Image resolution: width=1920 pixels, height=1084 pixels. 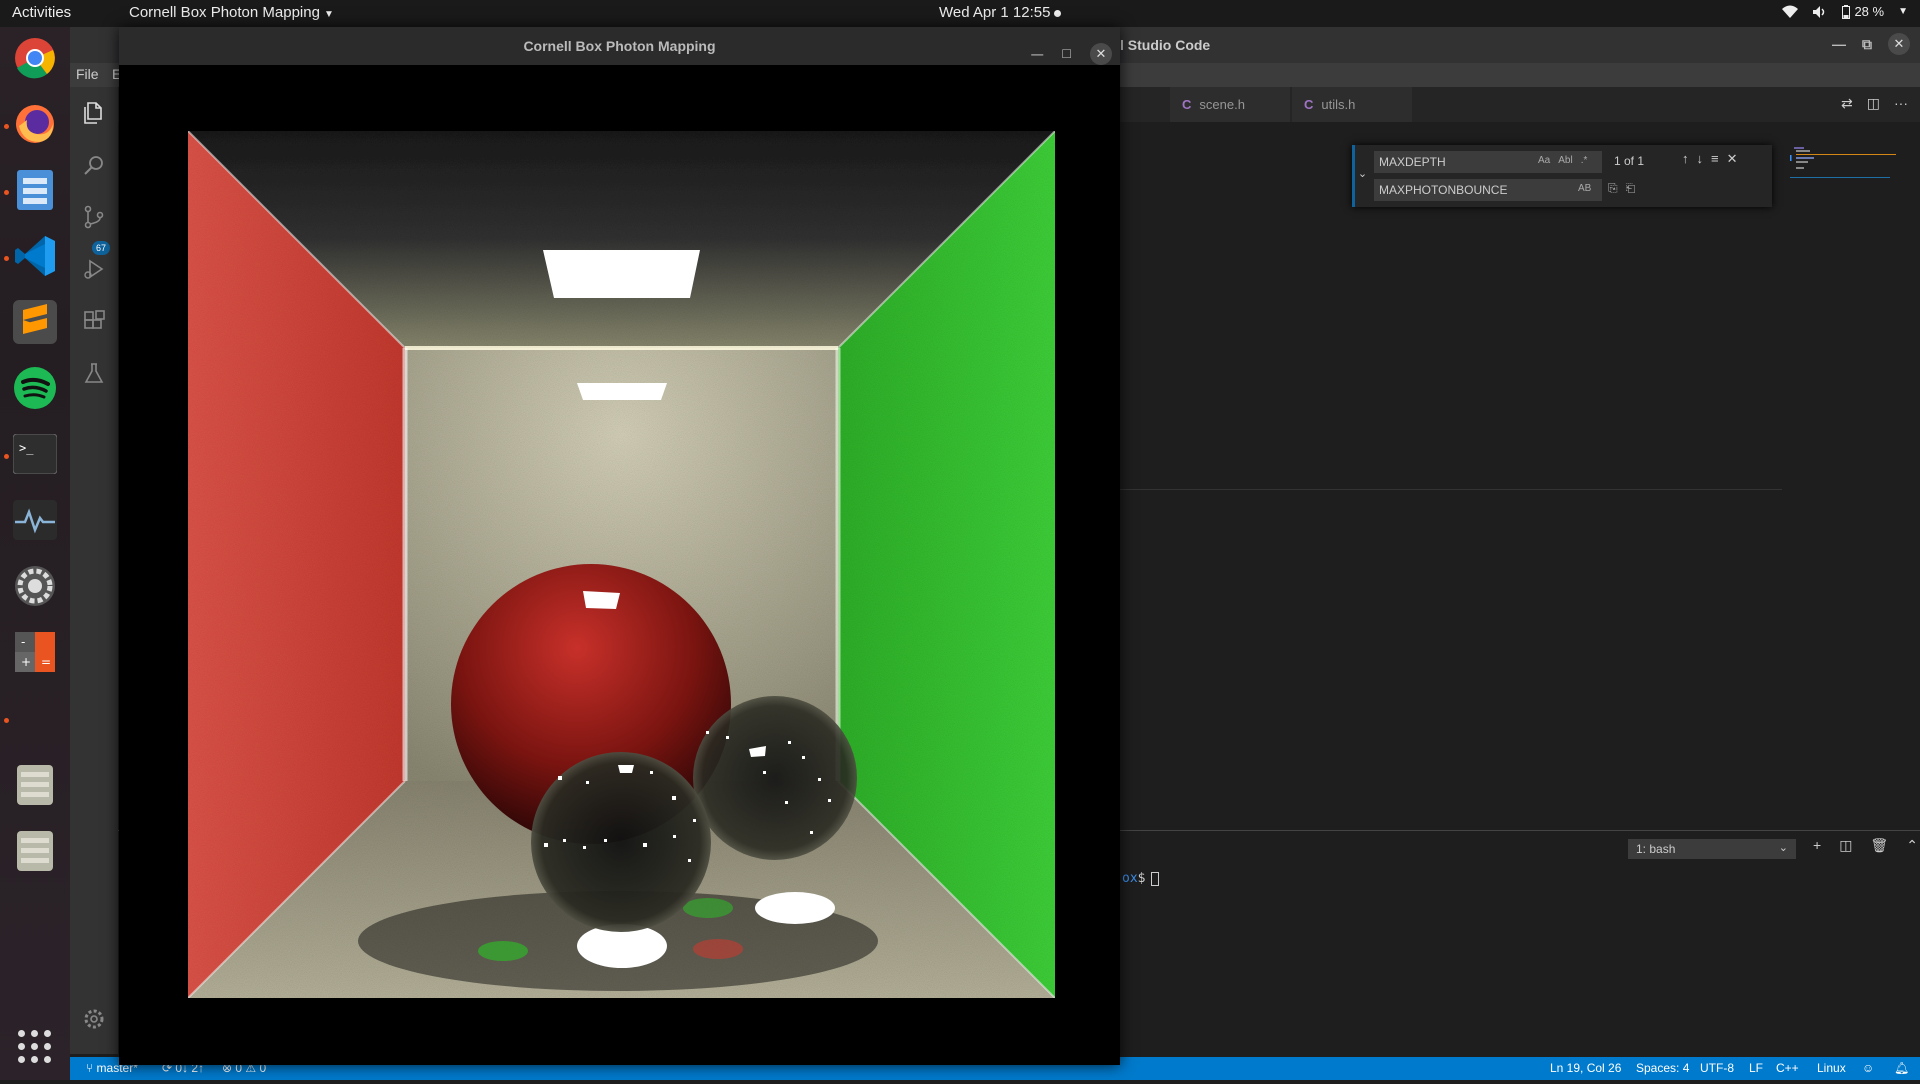 What do you see at coordinates (231, 12) in the screenshot?
I see `app-menu: Cornell Box Photon Mapping ▼` at bounding box center [231, 12].